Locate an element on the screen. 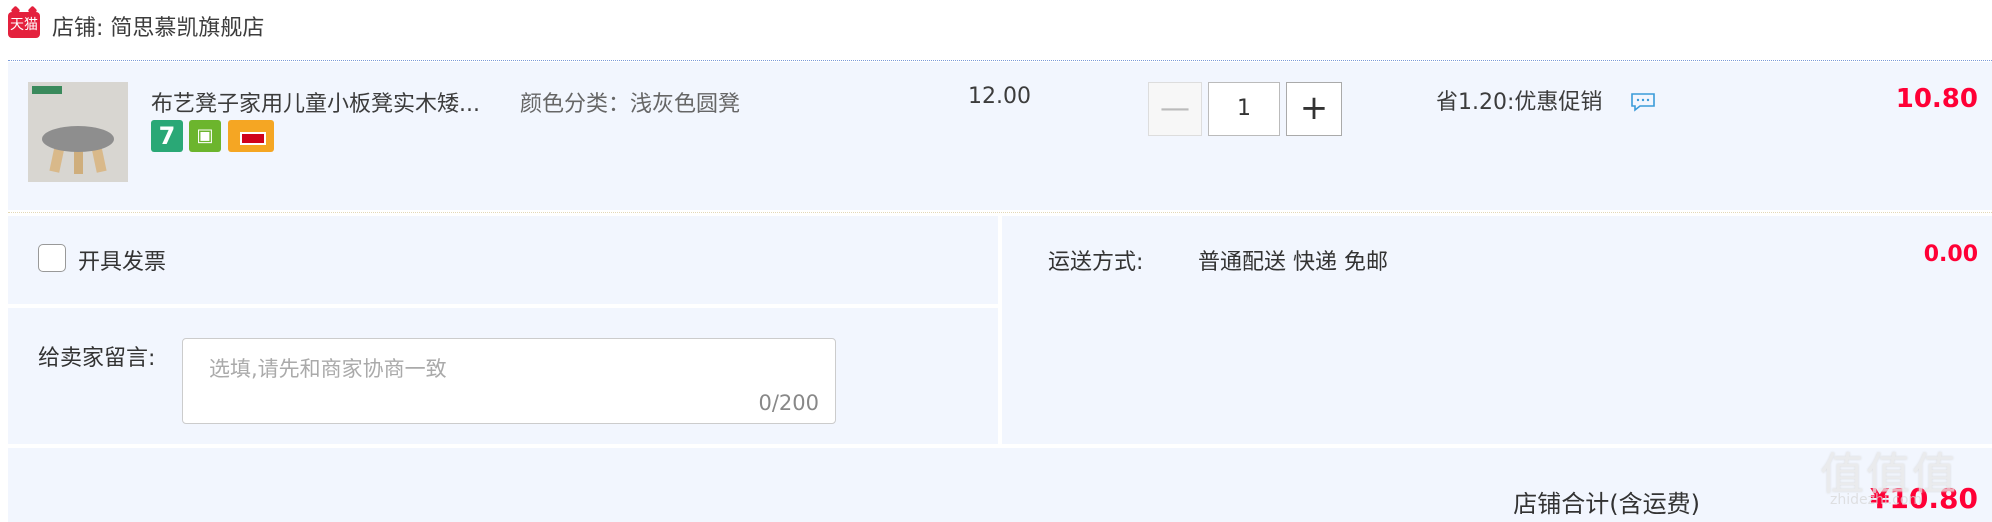 This screenshot has height=522, width=1992. invoice-checkbox is located at coordinates (52, 258).